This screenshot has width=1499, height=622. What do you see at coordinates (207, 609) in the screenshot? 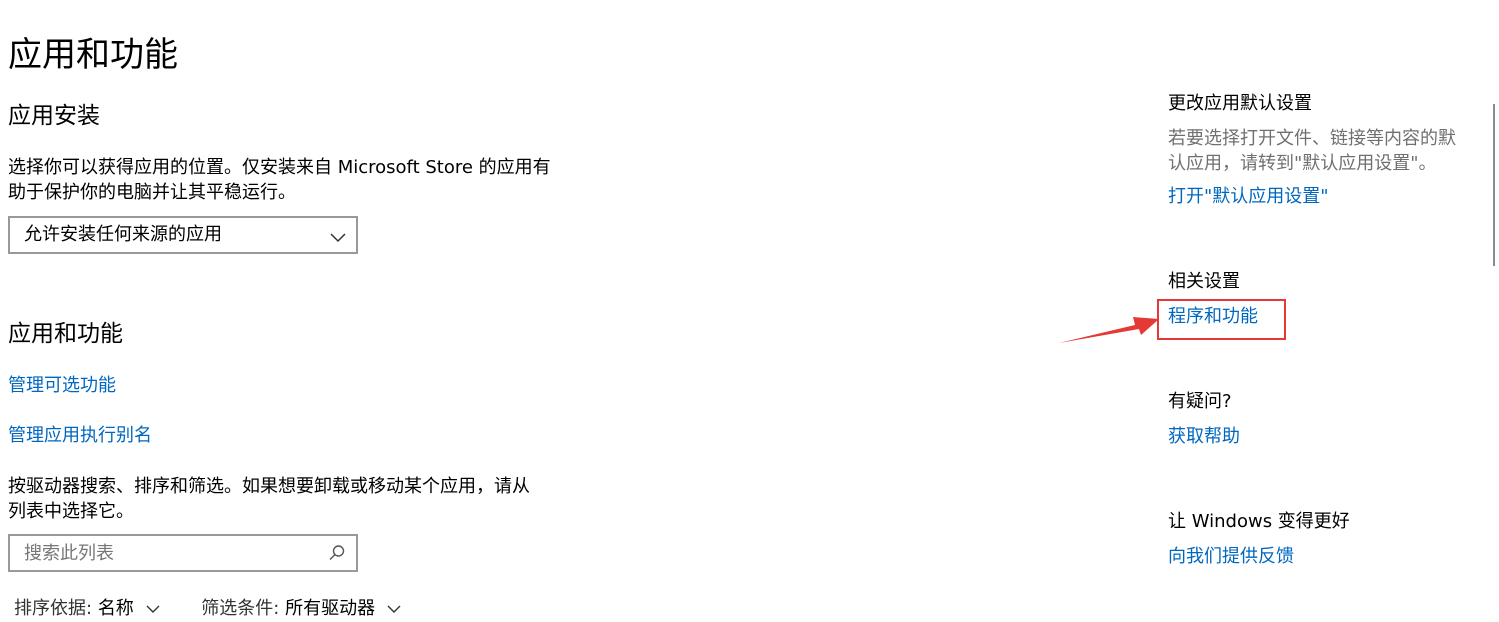
I see `sort-filter-row: 排序依据: 名称 筛选条件: 所有驱动器` at bounding box center [207, 609].